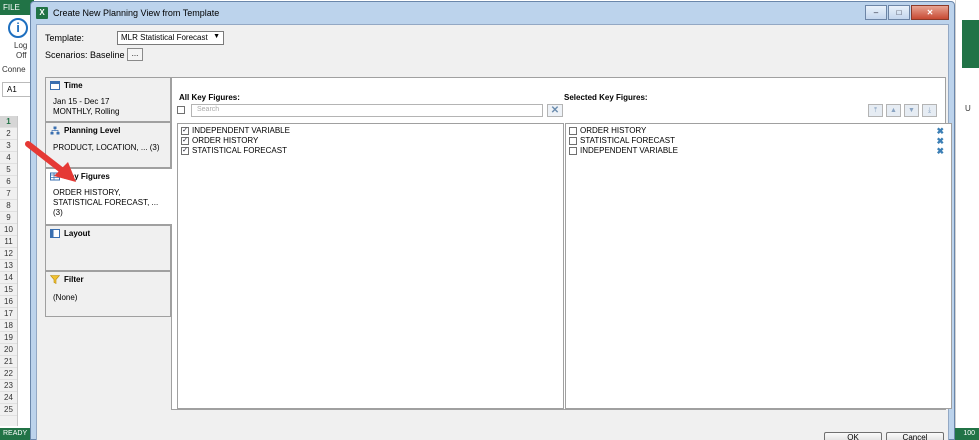  I want to click on excel-row-header: 19, so click(8, 338).